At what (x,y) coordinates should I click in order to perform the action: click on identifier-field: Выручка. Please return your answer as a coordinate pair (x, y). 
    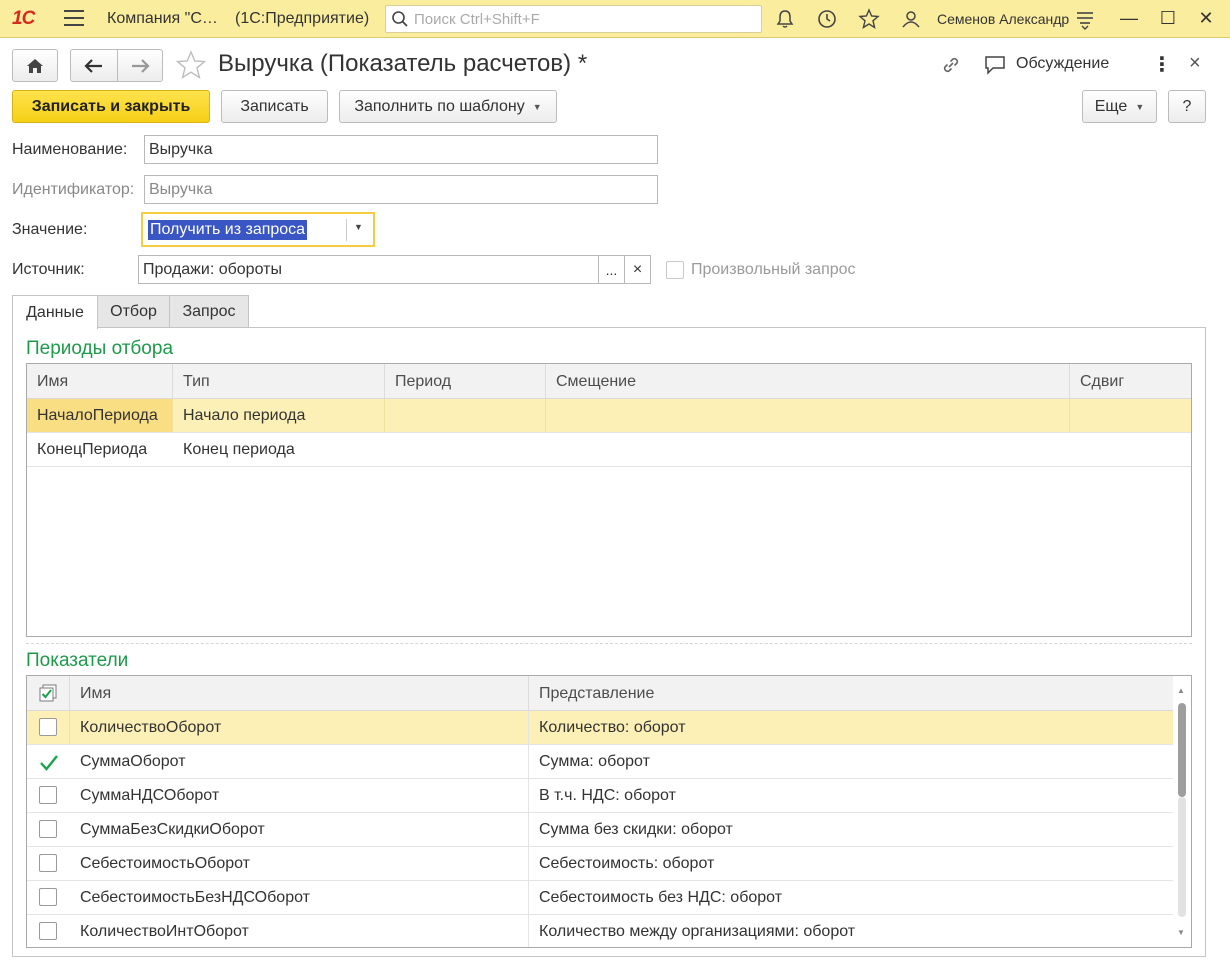
    Looking at the image, I should click on (401, 189).